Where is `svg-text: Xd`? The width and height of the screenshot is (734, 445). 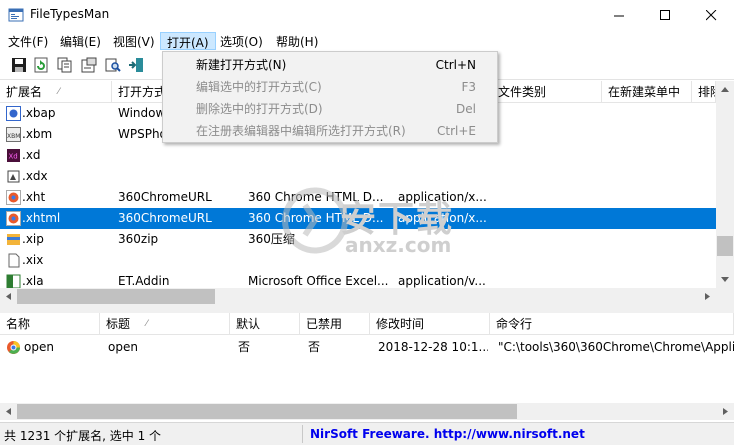 svg-text: Xd is located at coordinates (13, 157).